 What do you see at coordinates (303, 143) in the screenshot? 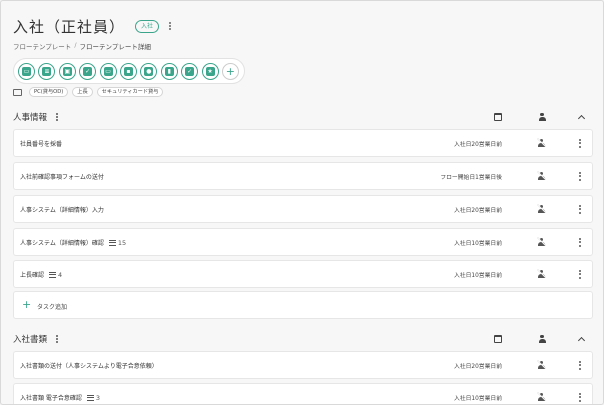
I see `task-row: 社員番号を採番 入社日20営業日前` at bounding box center [303, 143].